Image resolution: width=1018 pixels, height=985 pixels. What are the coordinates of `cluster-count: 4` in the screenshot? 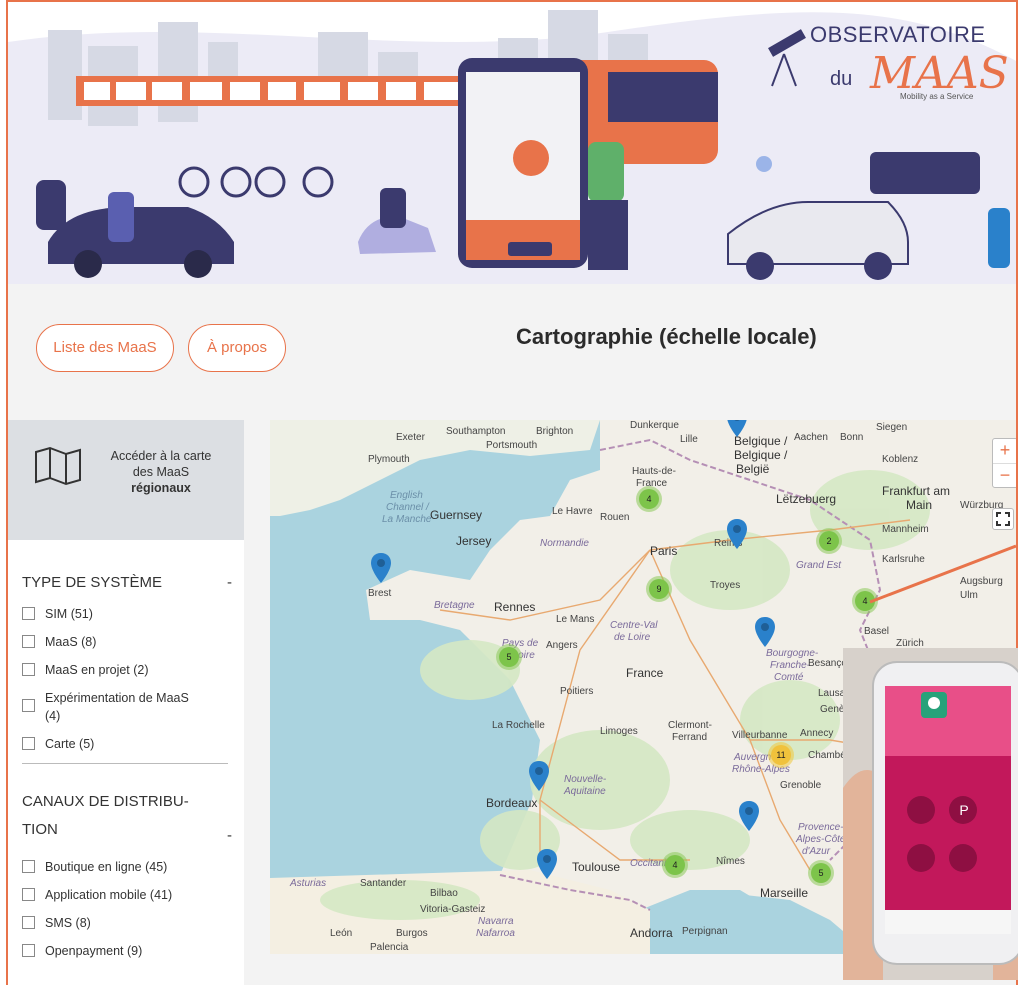 It's located at (675, 865).